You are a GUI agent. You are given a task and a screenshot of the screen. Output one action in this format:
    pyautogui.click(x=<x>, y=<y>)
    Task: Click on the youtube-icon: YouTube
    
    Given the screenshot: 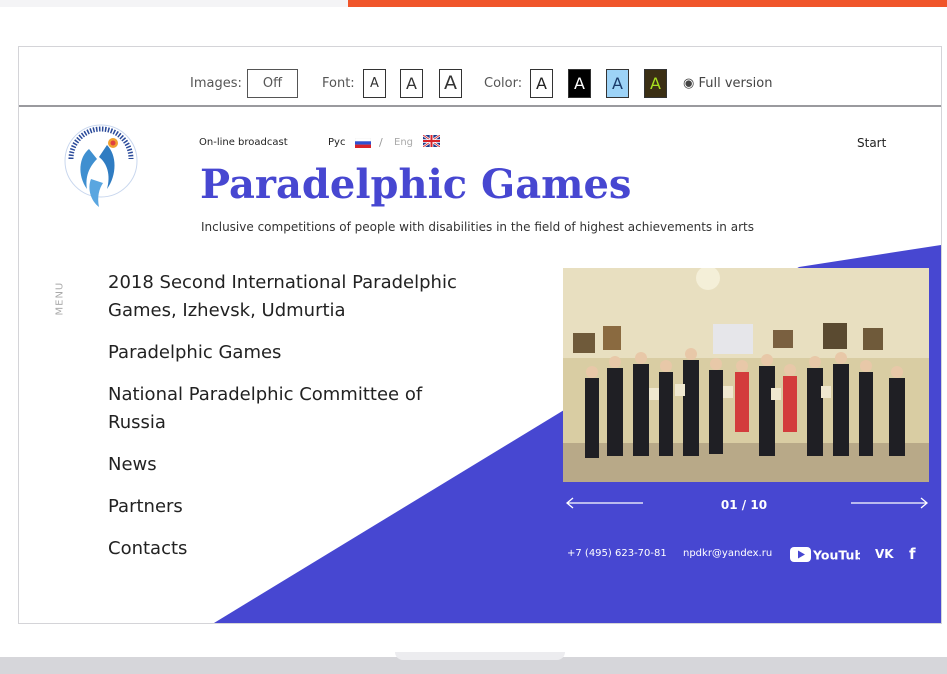 What is the action you would take?
    pyautogui.click(x=825, y=554)
    